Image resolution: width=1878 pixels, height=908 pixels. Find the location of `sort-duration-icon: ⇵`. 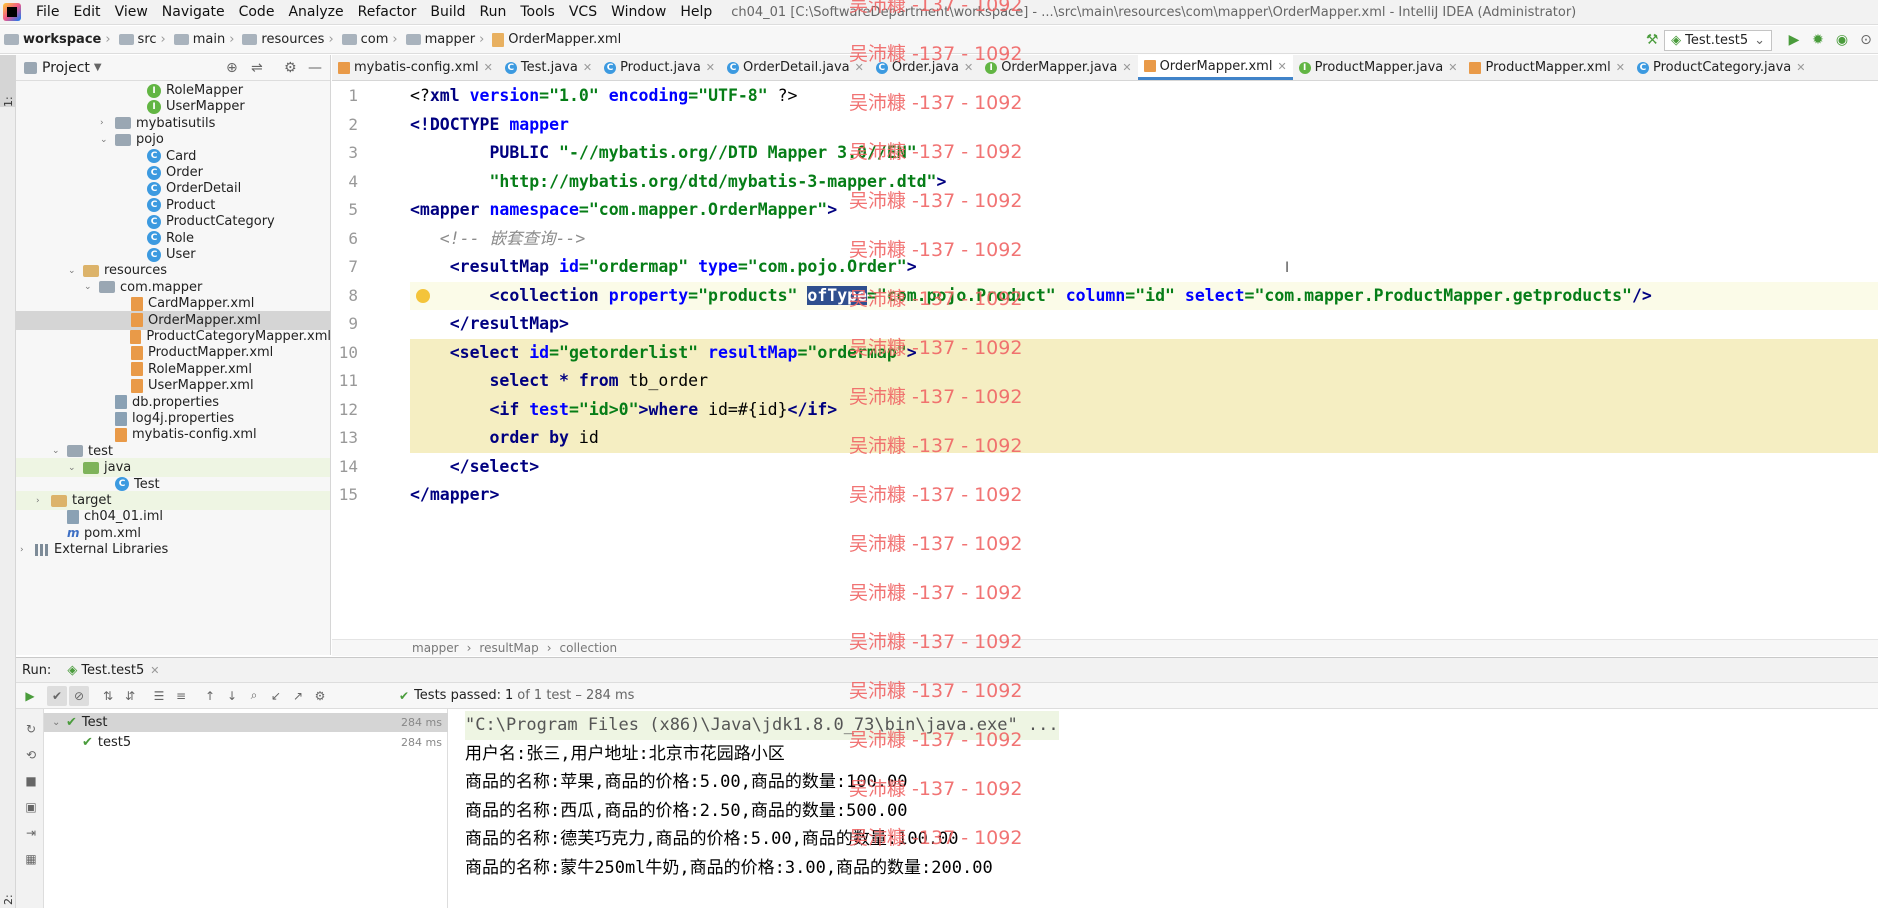

sort-duration-icon: ⇵ is located at coordinates (130, 696).